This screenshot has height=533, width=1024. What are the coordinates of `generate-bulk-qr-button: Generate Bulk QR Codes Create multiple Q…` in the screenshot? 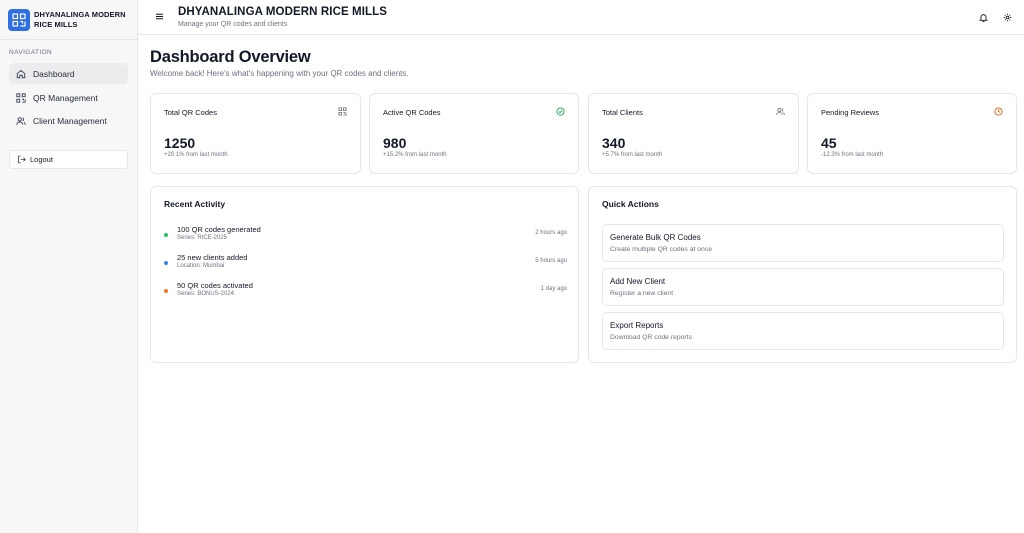 It's located at (803, 243).